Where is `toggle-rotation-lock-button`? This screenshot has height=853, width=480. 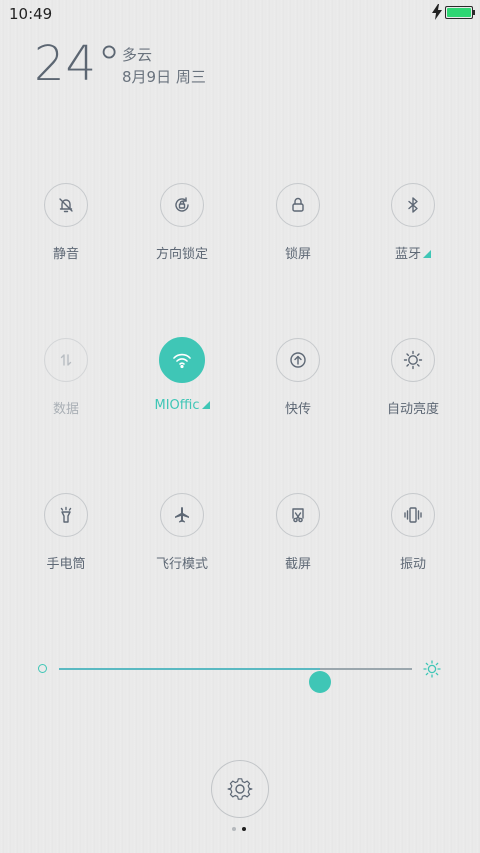 toggle-rotation-lock-button is located at coordinates (182, 205).